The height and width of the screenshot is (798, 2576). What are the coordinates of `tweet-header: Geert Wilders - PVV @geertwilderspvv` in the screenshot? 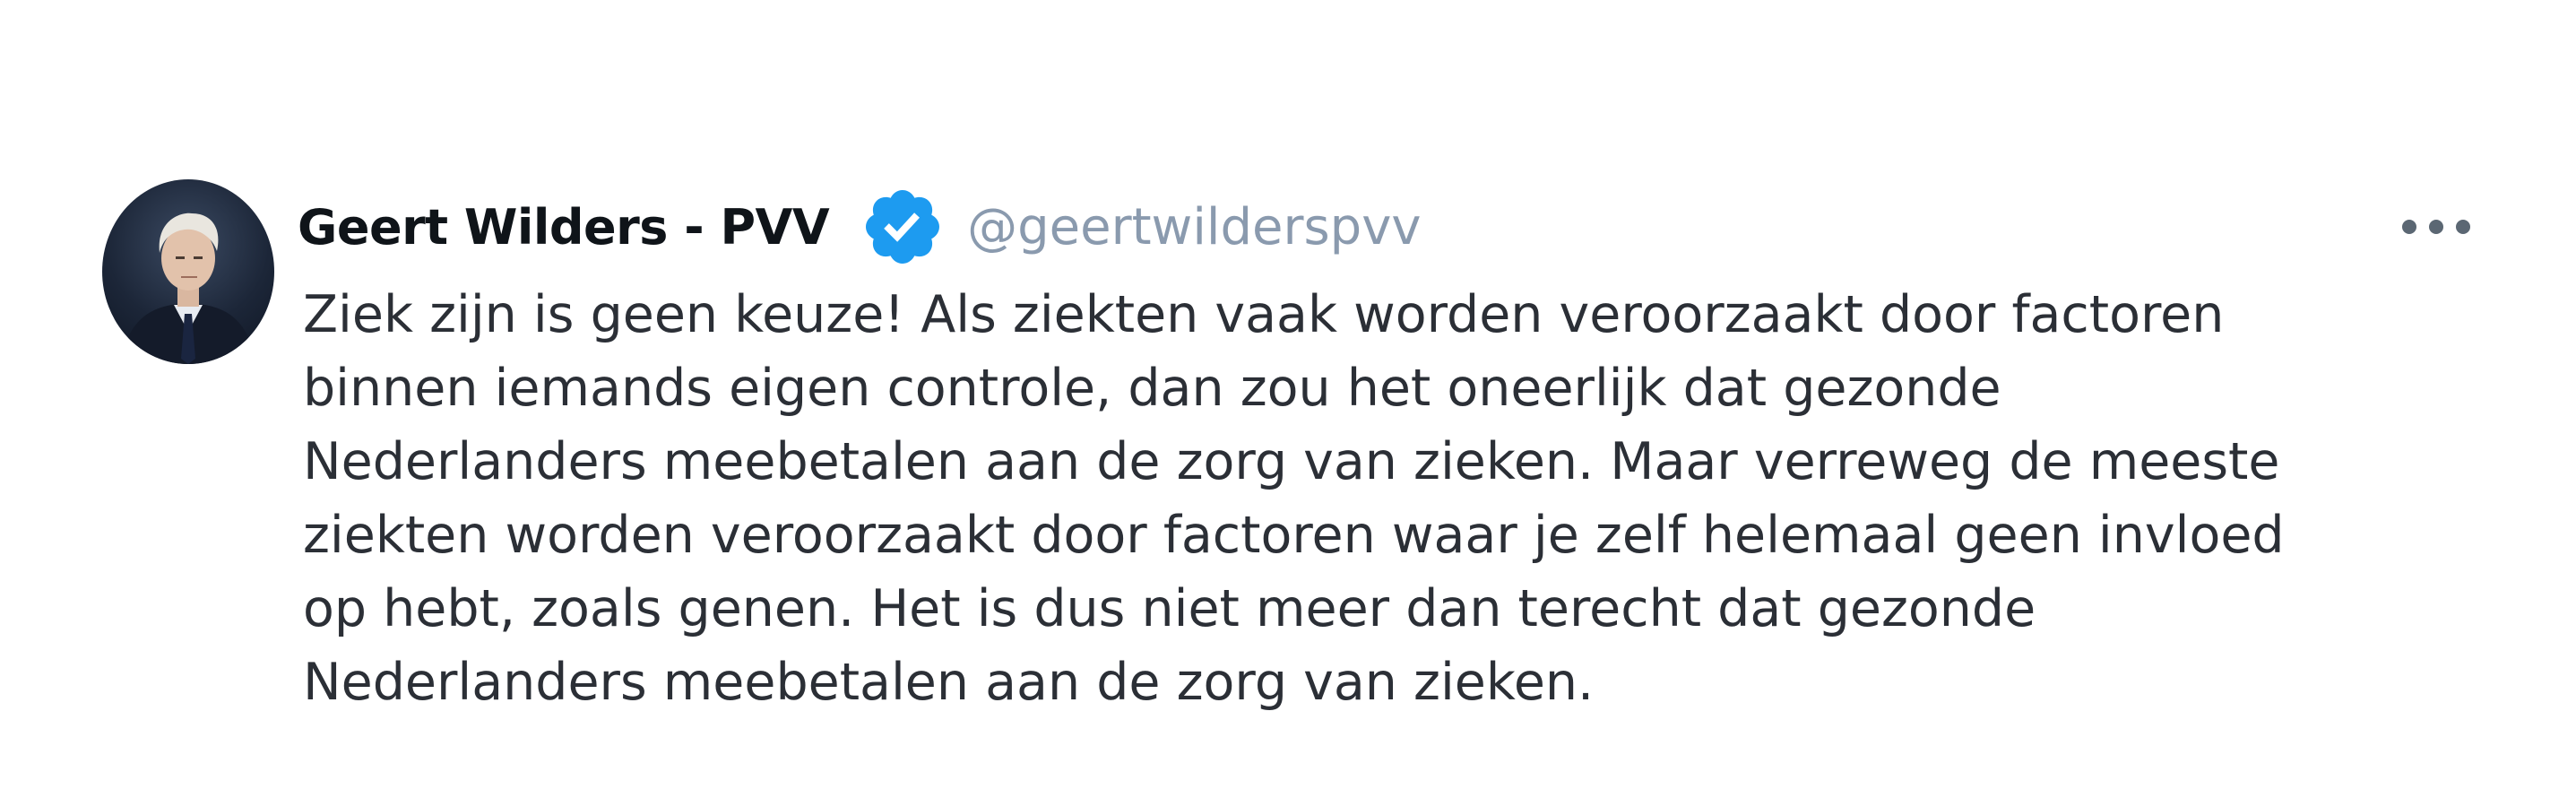 It's located at (860, 227).